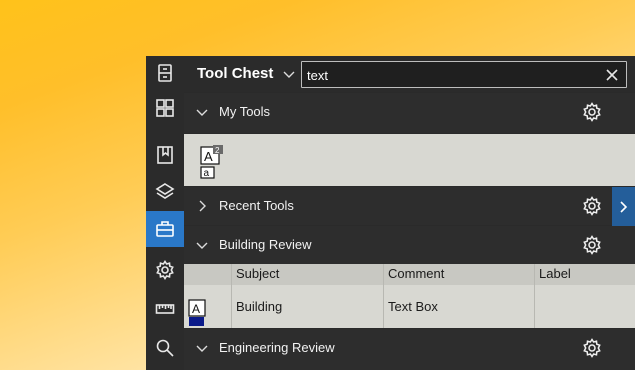 The width and height of the screenshot is (635, 370). What do you see at coordinates (208, 274) in the screenshot?
I see `column-header-icon` at bounding box center [208, 274].